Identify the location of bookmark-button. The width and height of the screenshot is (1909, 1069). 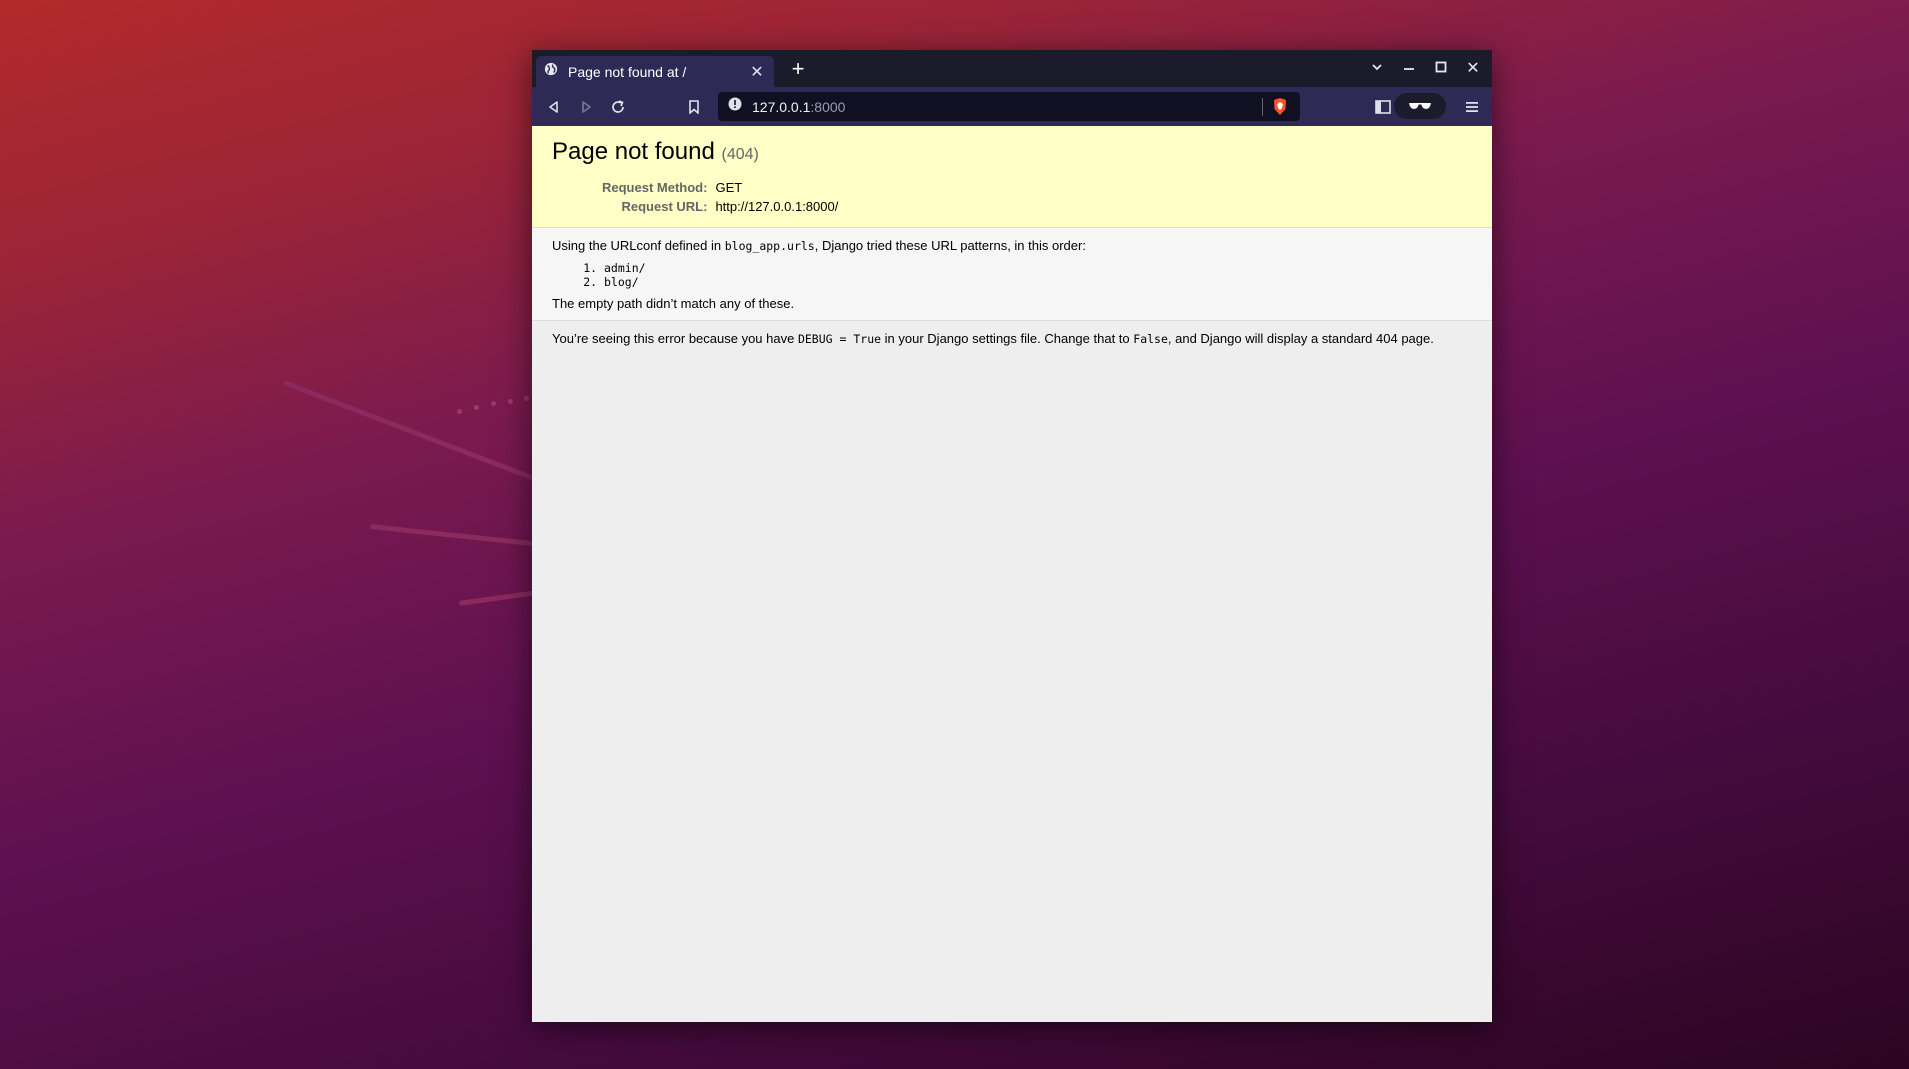
(694, 107).